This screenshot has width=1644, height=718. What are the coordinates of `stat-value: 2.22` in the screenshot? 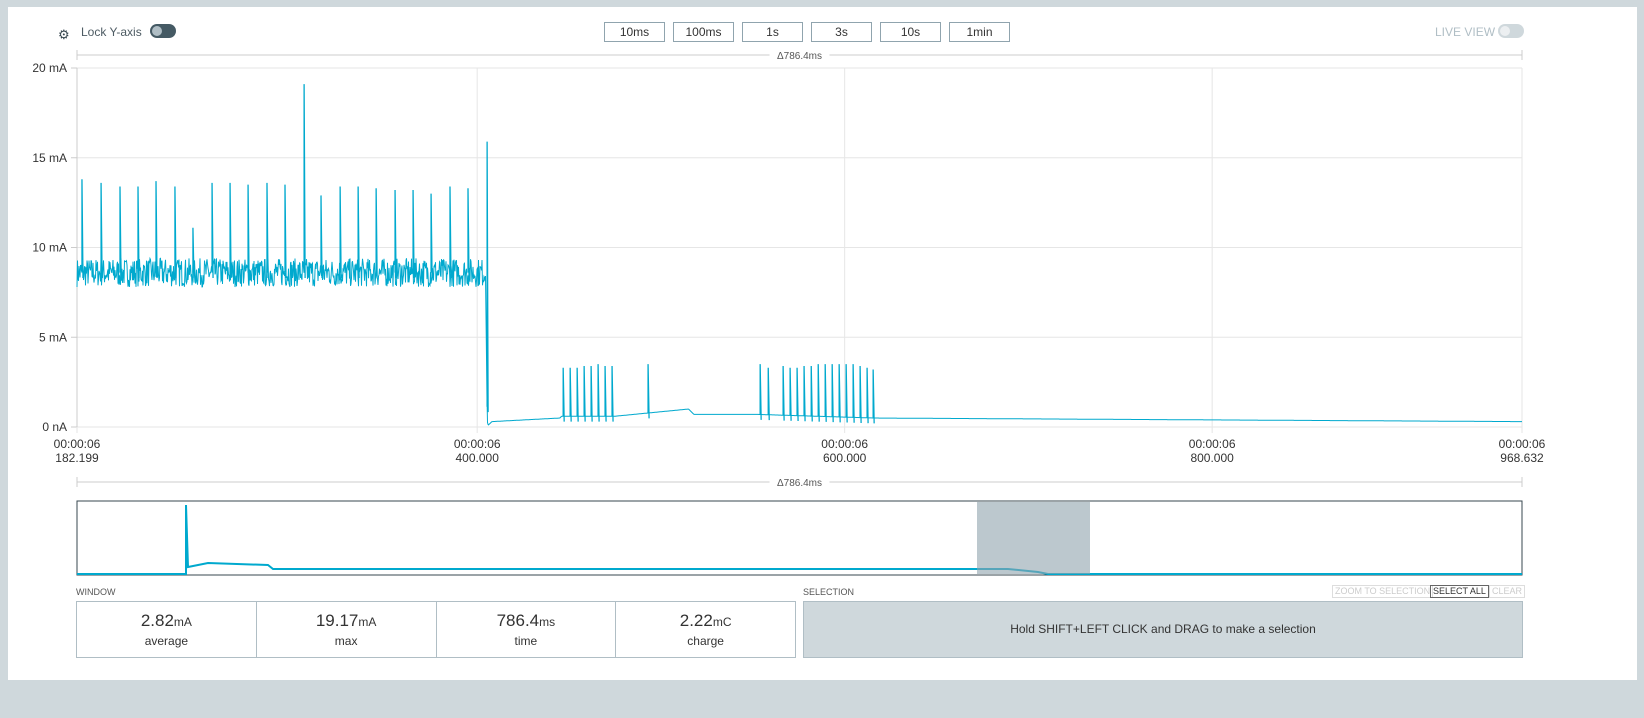 It's located at (696, 620).